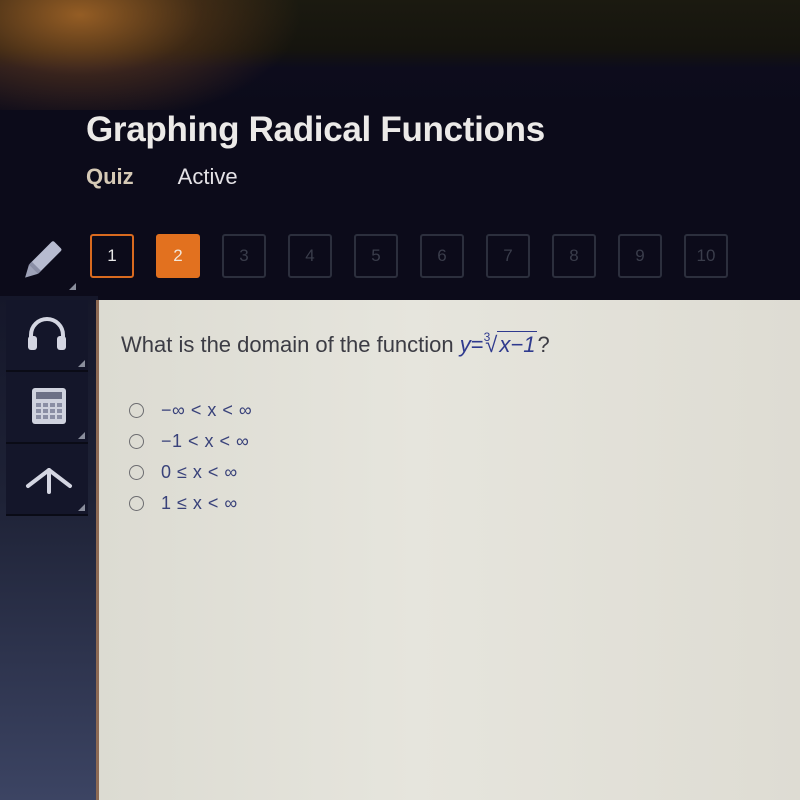 This screenshot has height=800, width=800. I want to click on sidebar, so click(49, 548).